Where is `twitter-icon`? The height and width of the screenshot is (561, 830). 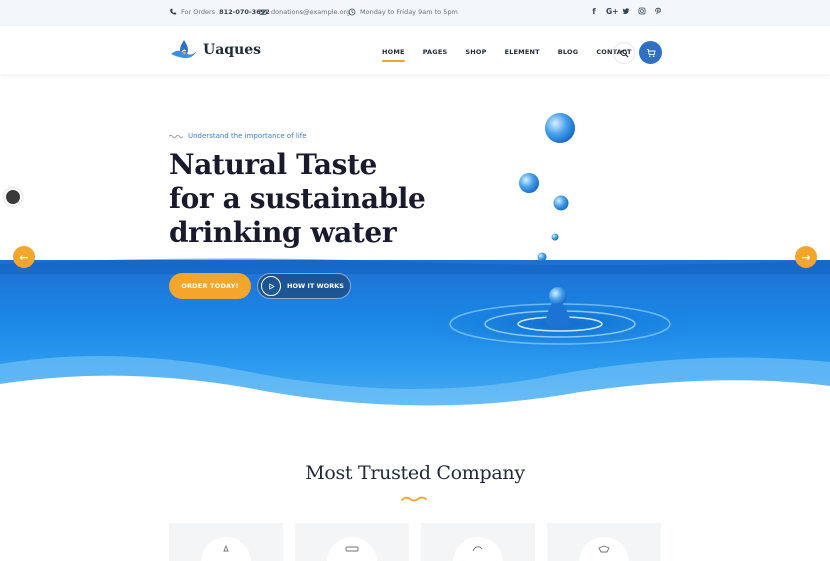
twitter-icon is located at coordinates (626, 12).